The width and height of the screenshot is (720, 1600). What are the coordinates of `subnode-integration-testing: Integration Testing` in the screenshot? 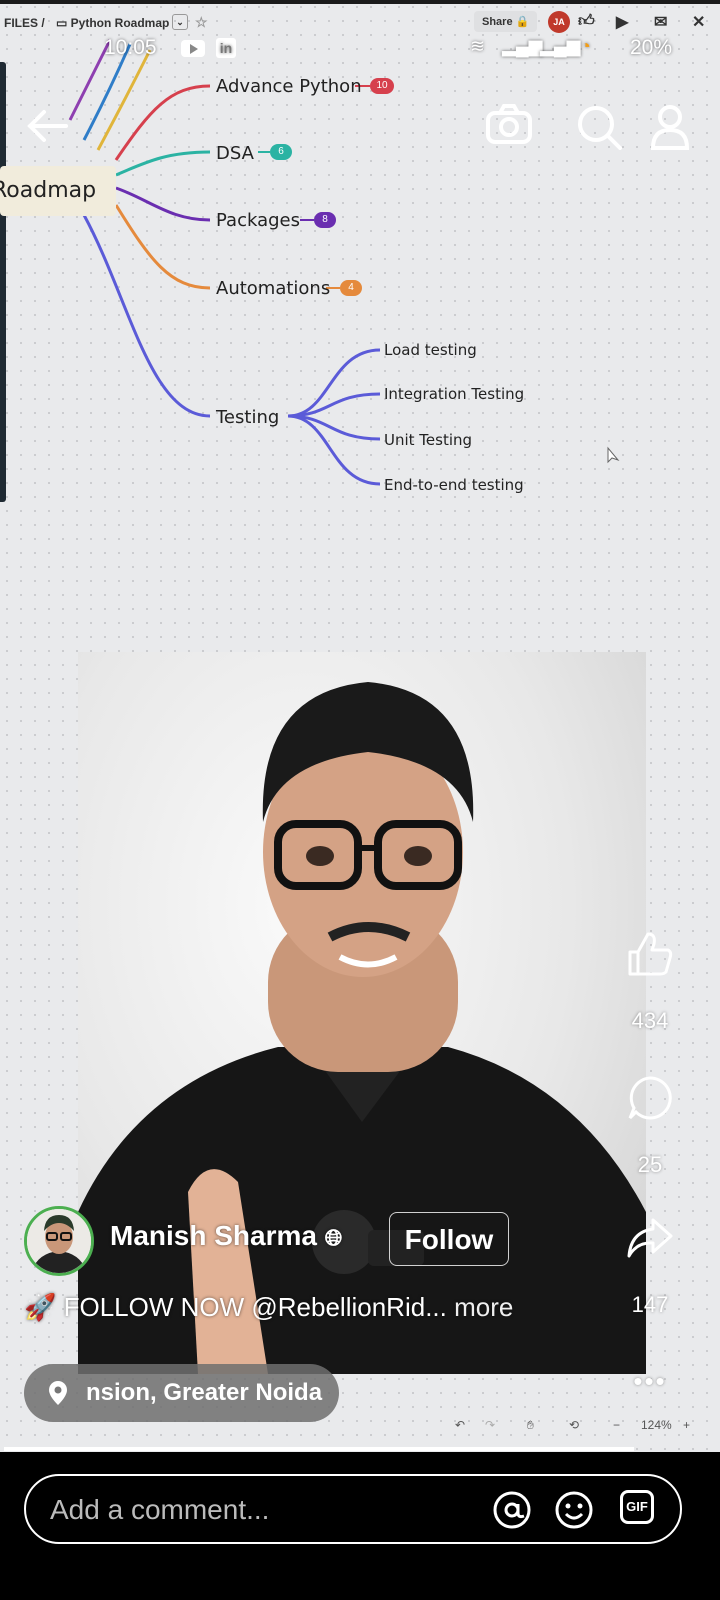 It's located at (454, 394).